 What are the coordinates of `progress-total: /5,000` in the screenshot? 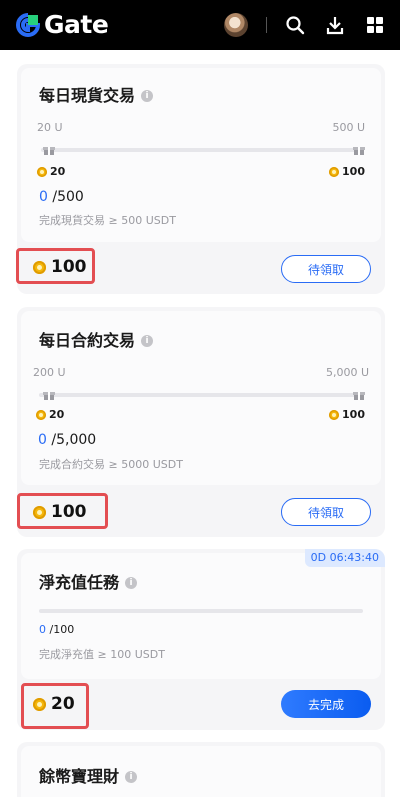 It's located at (74, 440).